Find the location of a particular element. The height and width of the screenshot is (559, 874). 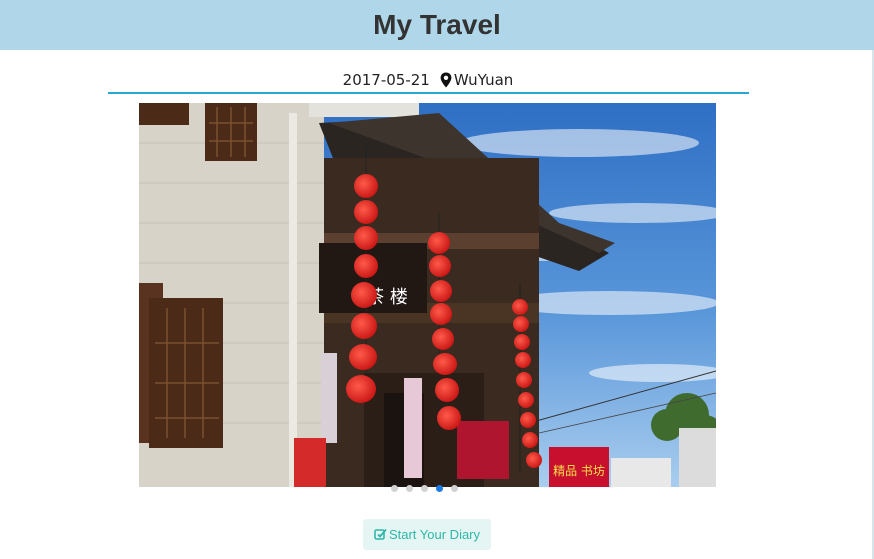

carousel-dot-active is located at coordinates (439, 488).